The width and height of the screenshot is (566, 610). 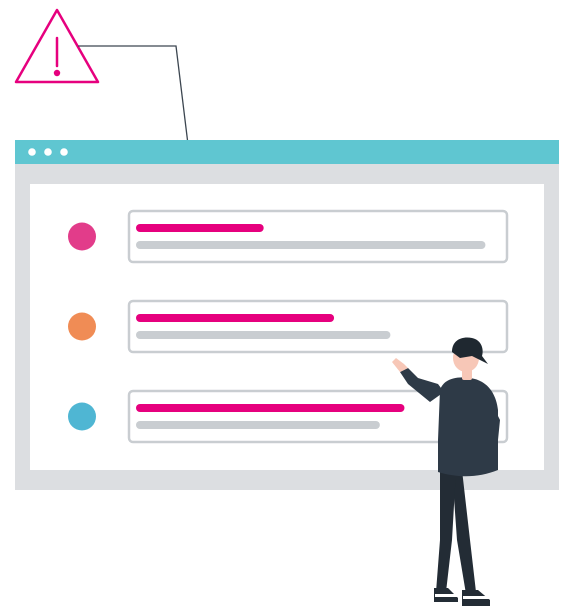 I want to click on status-dot-pink, so click(x=82, y=236).